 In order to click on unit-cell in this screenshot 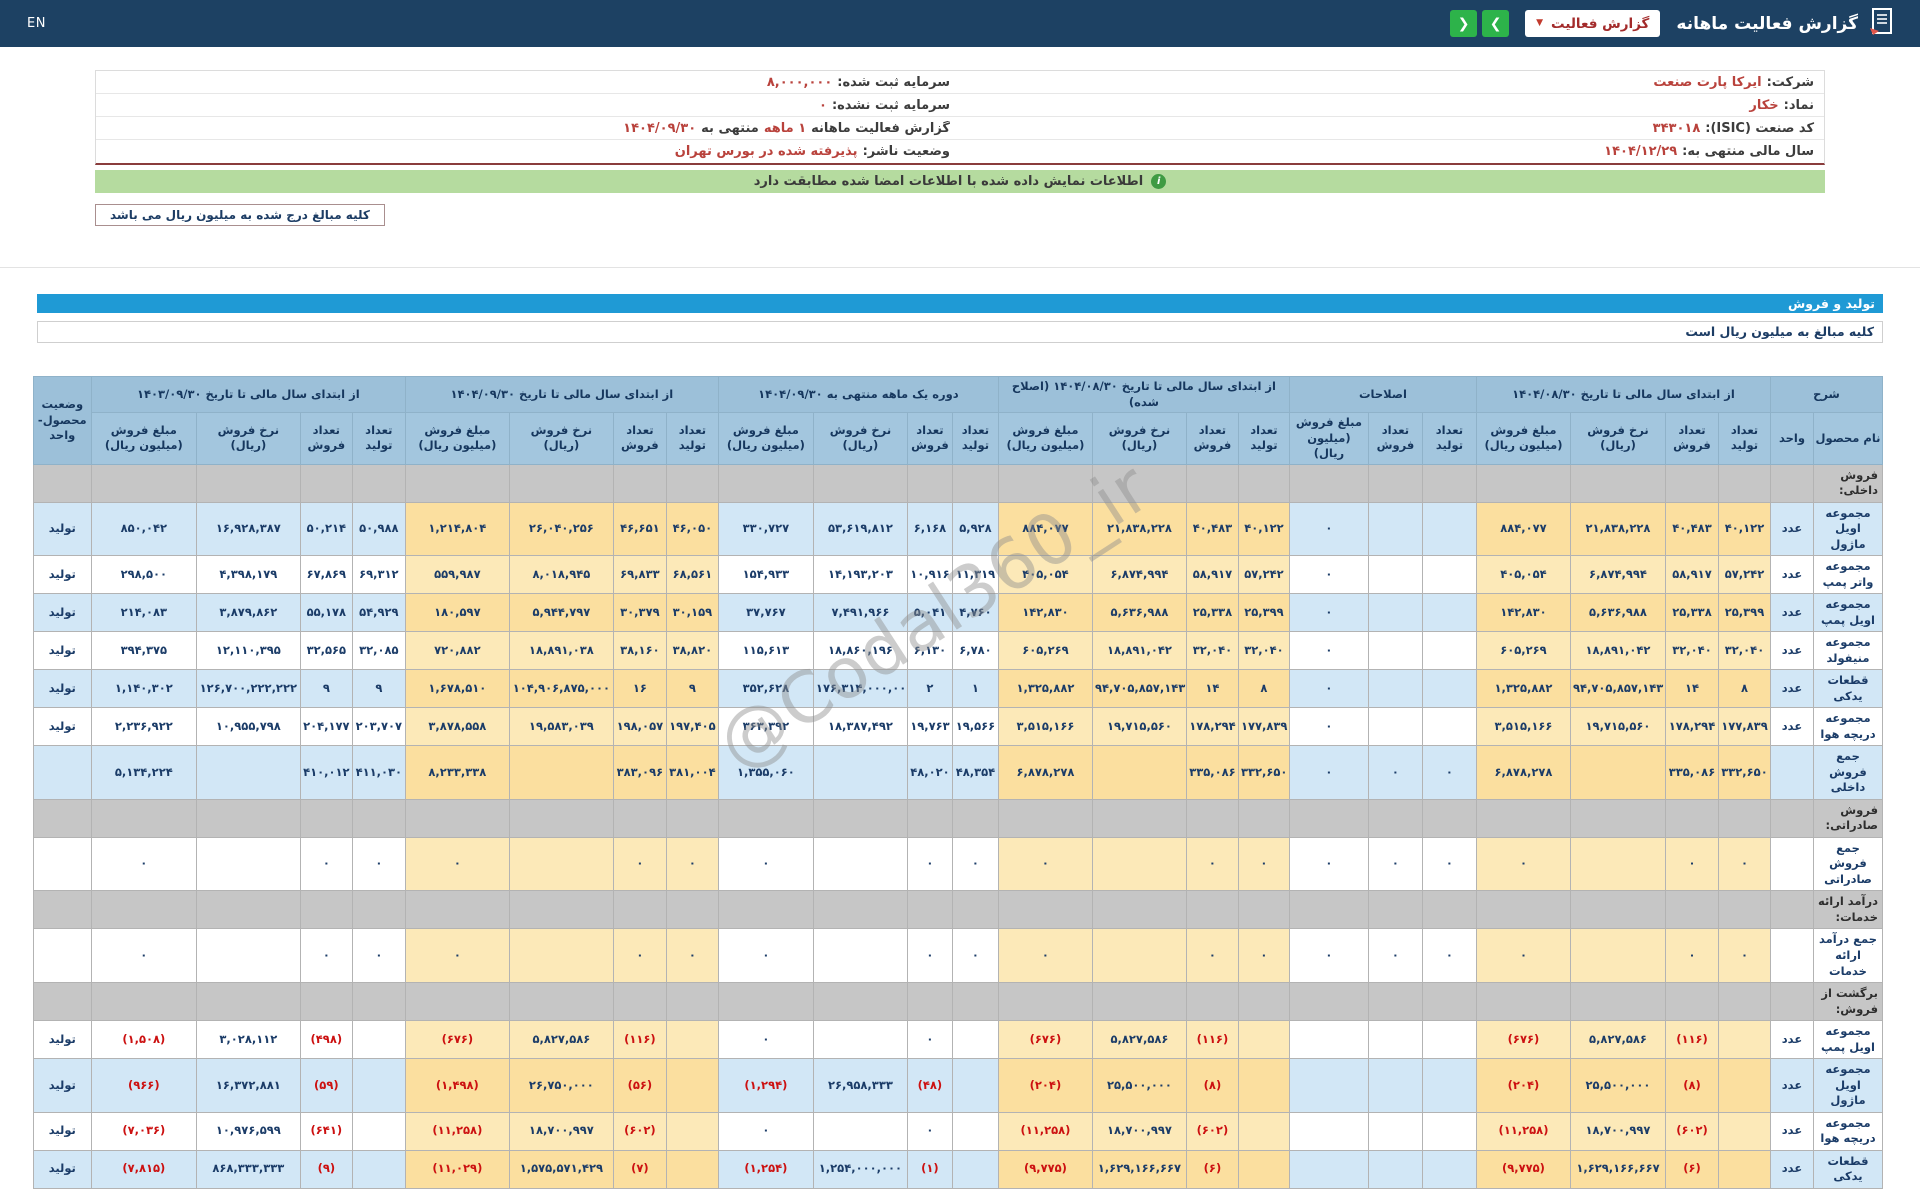, I will do `click(1792, 864)`.